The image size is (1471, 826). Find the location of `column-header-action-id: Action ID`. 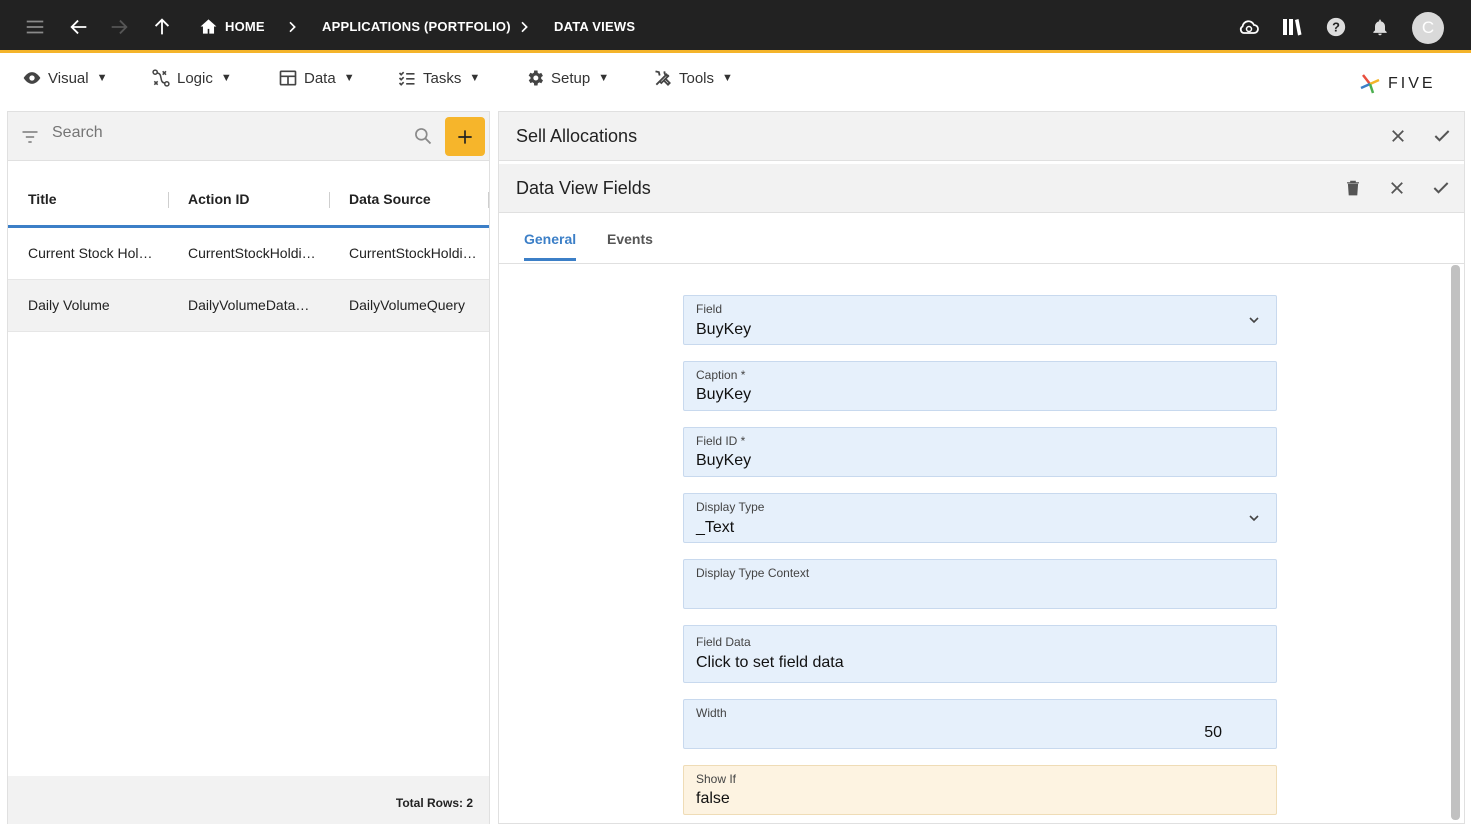

column-header-action-id: Action ID is located at coordinates (218, 199).